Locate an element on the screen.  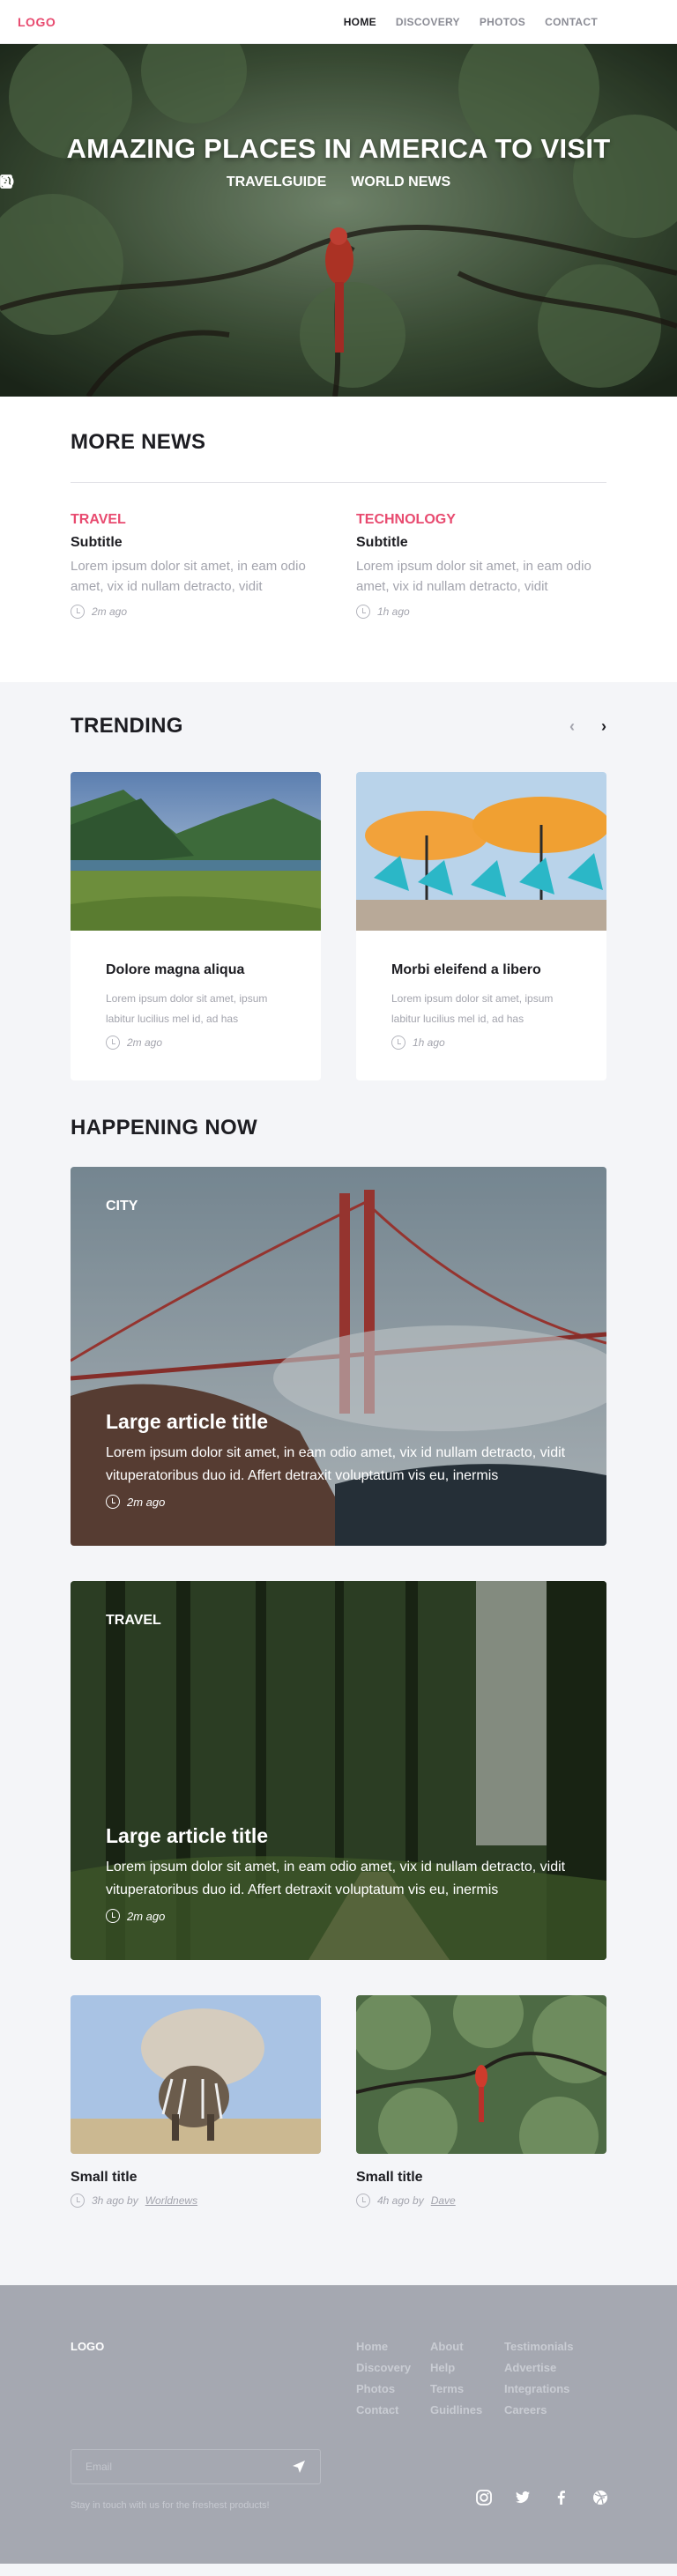
card-time: 1h ago is located at coordinates (429, 1042).